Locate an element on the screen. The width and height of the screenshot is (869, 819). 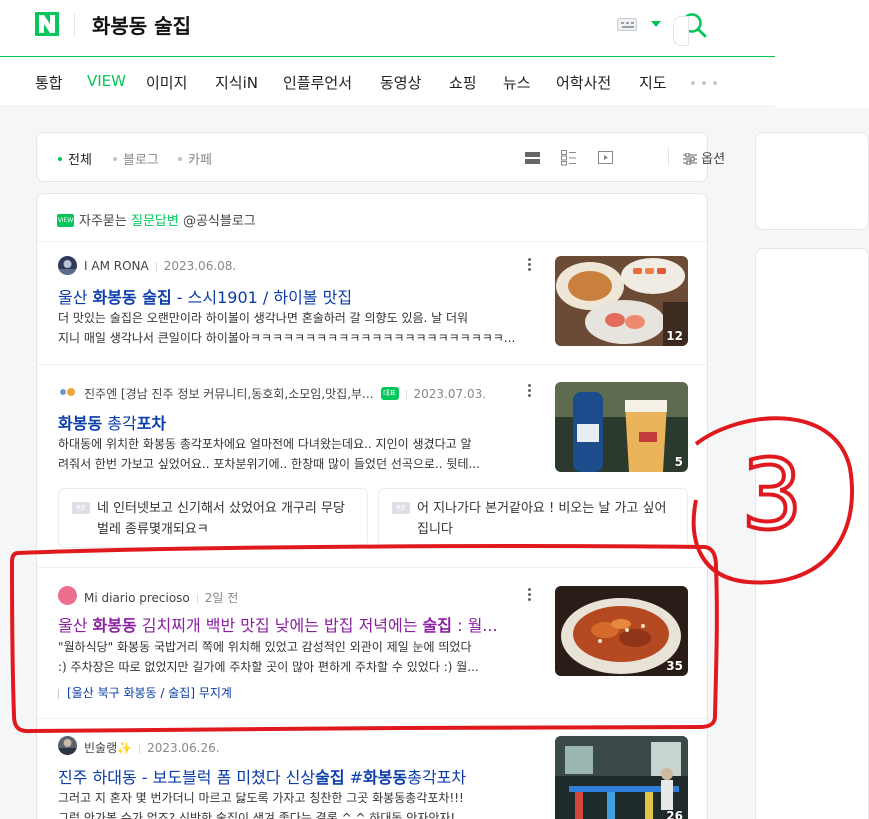
author-name: I AM RONA is located at coordinates (116, 266).